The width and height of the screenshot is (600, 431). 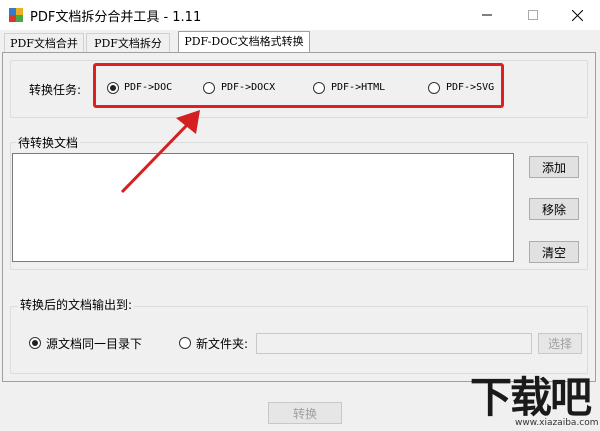 I want to click on watermark-url: www.xiazaiba.com, so click(x=557, y=423).